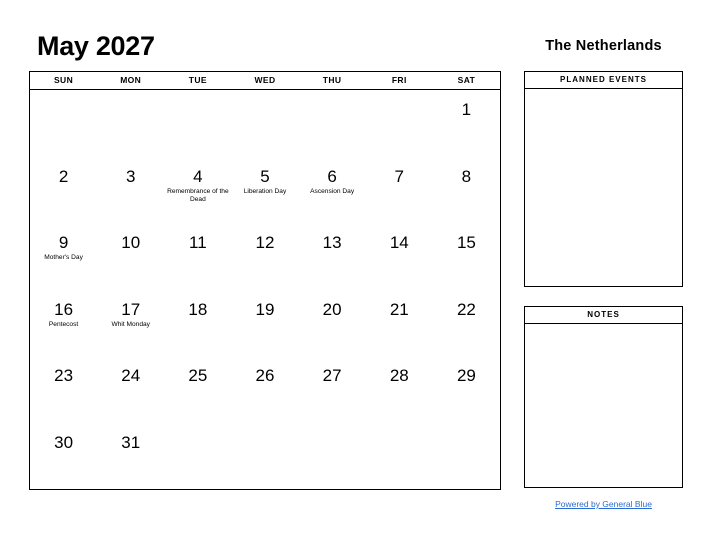 This screenshot has width=712, height=550. Describe the element at coordinates (466, 123) in the screenshot. I see `day-cell: 1` at that location.